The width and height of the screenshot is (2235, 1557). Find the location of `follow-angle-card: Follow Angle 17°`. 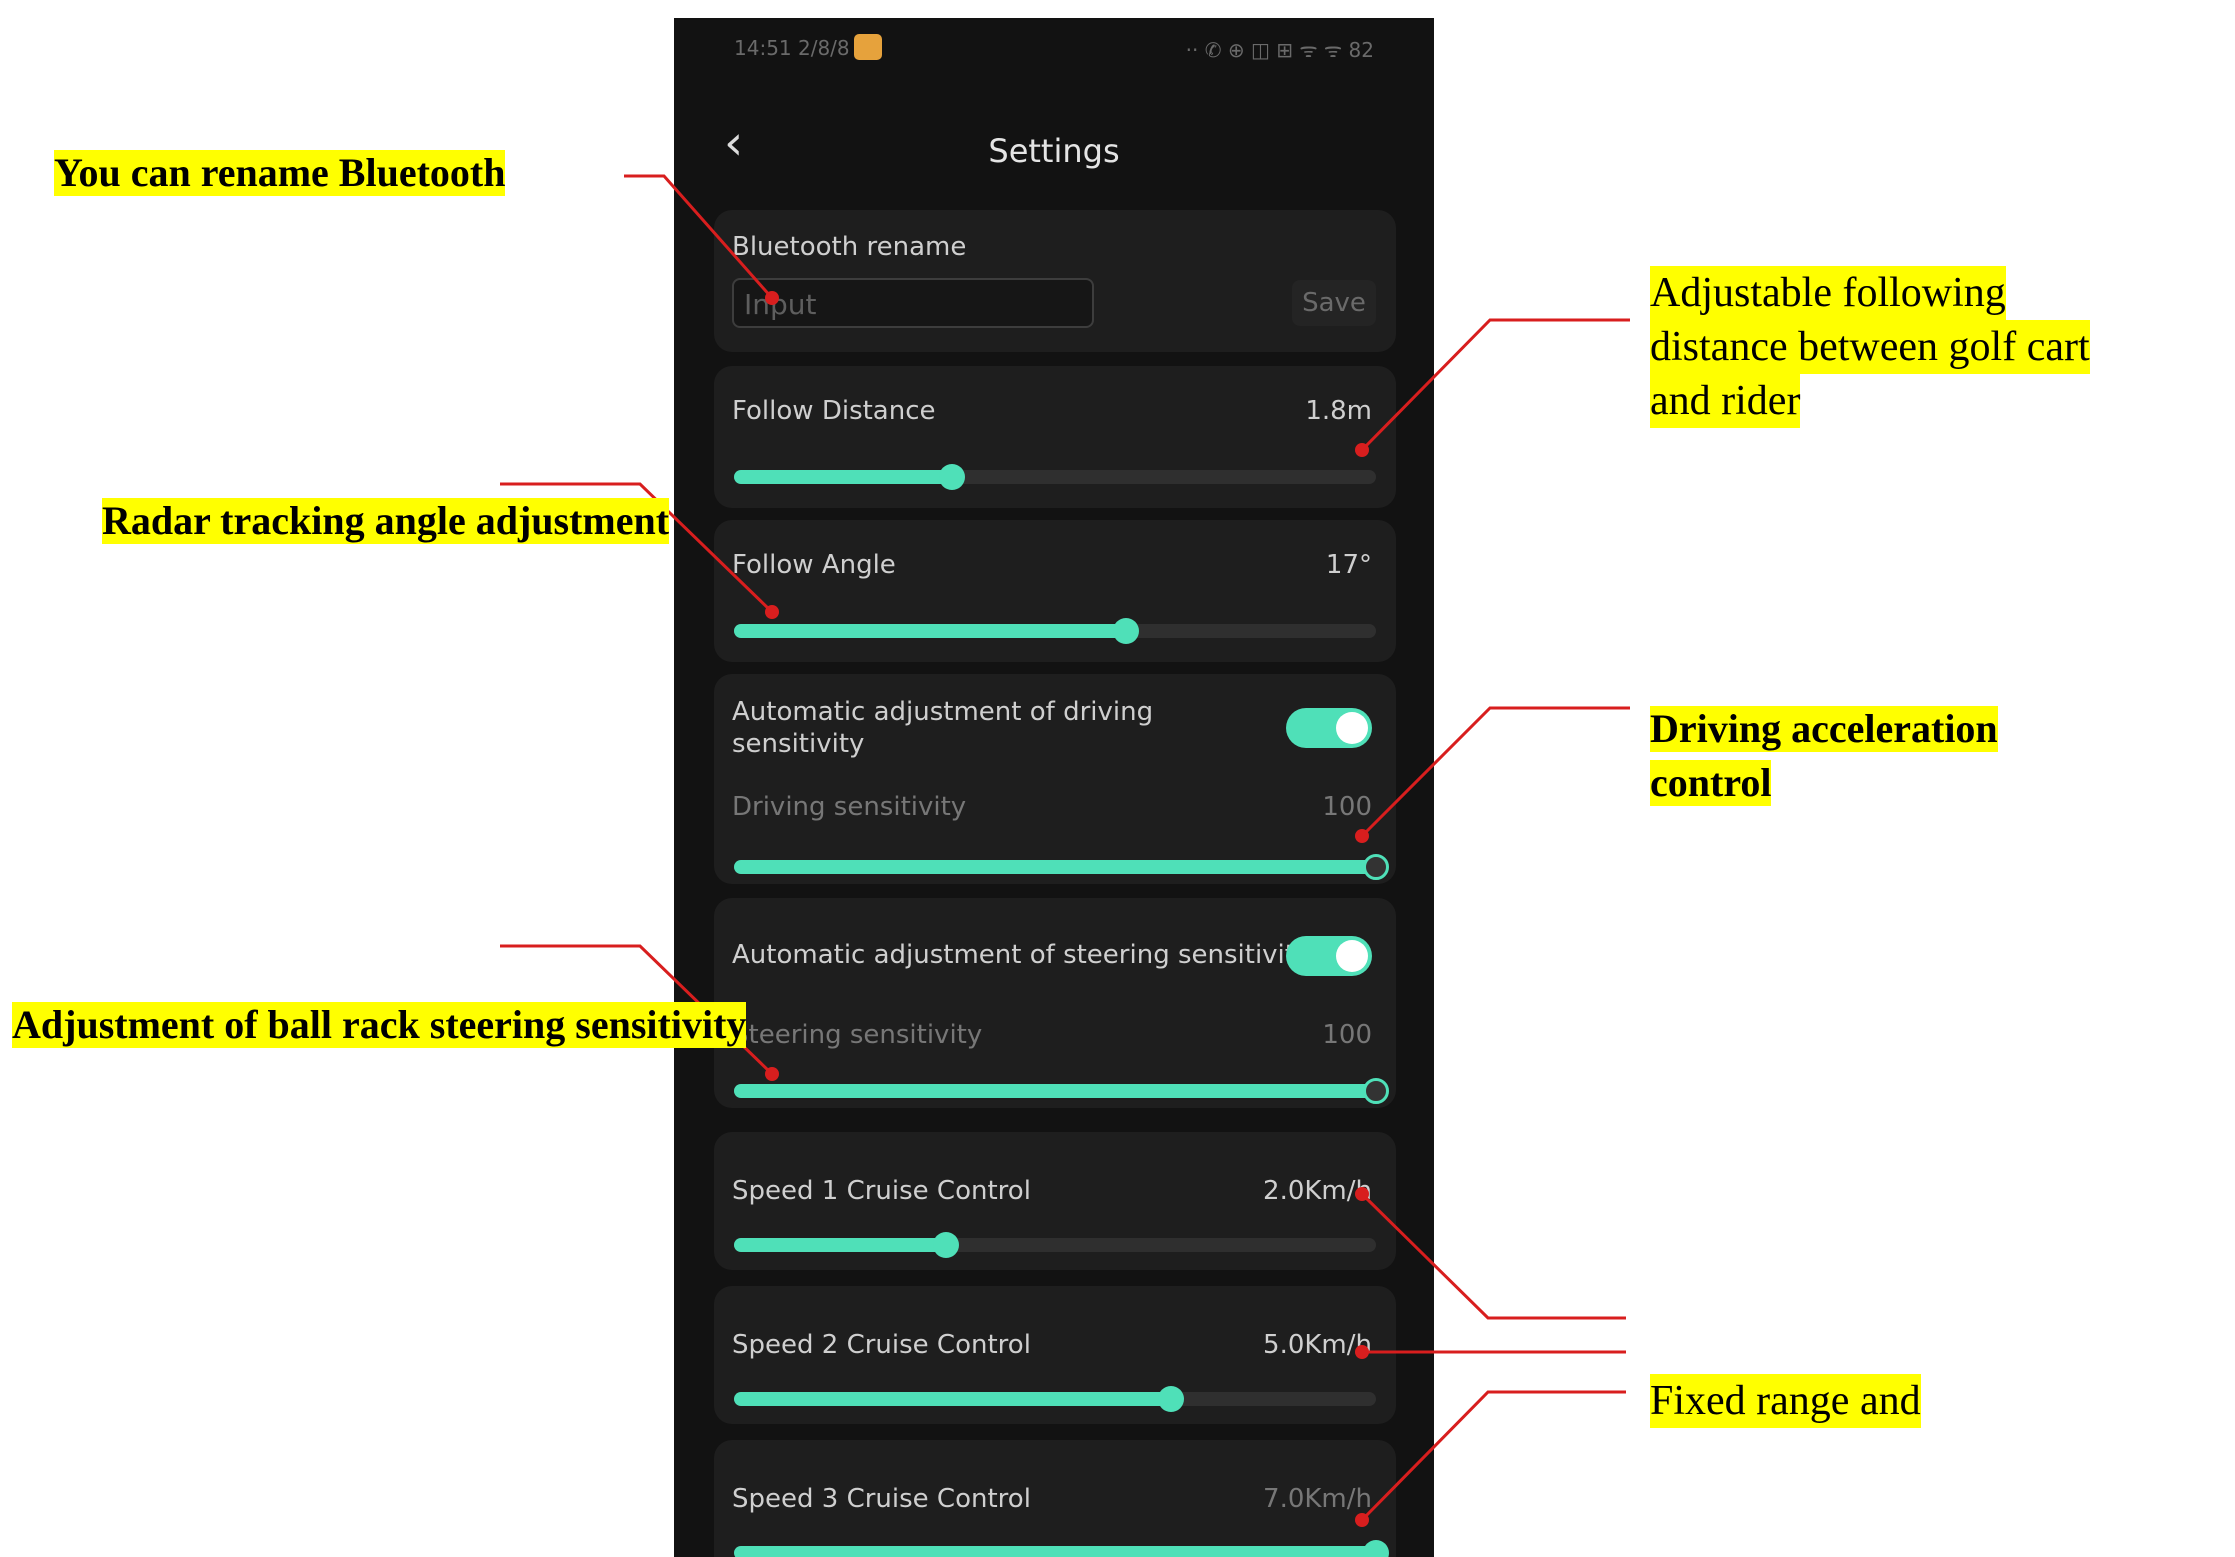

follow-angle-card: Follow Angle 17° is located at coordinates (1055, 591).